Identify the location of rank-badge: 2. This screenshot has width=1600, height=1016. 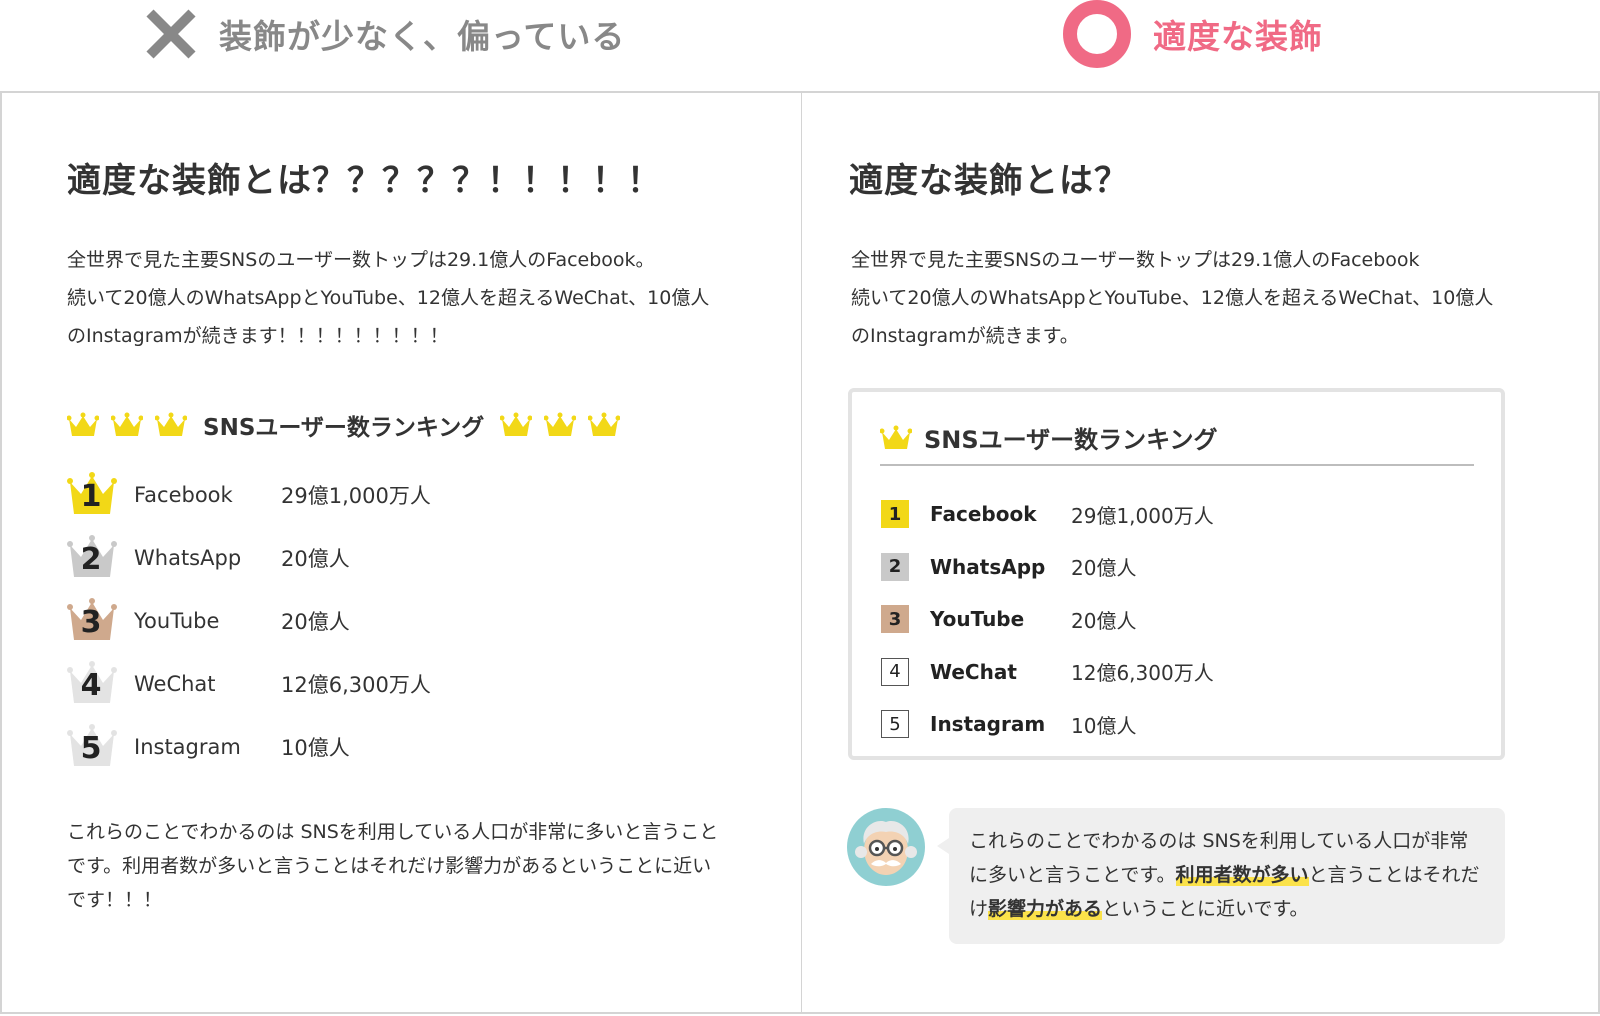
(895, 566).